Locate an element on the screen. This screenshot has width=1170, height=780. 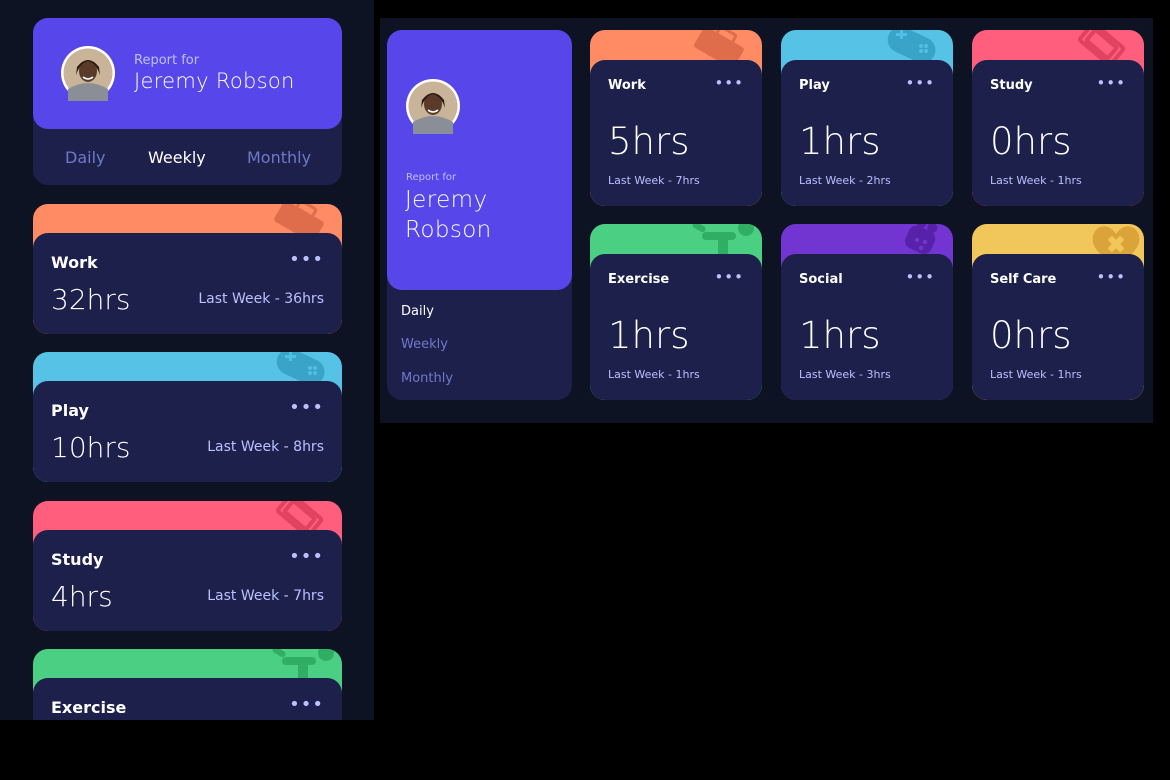
exercise-card: Exercise ••• 1hrs Last Week - 1hrs is located at coordinates (676, 312).